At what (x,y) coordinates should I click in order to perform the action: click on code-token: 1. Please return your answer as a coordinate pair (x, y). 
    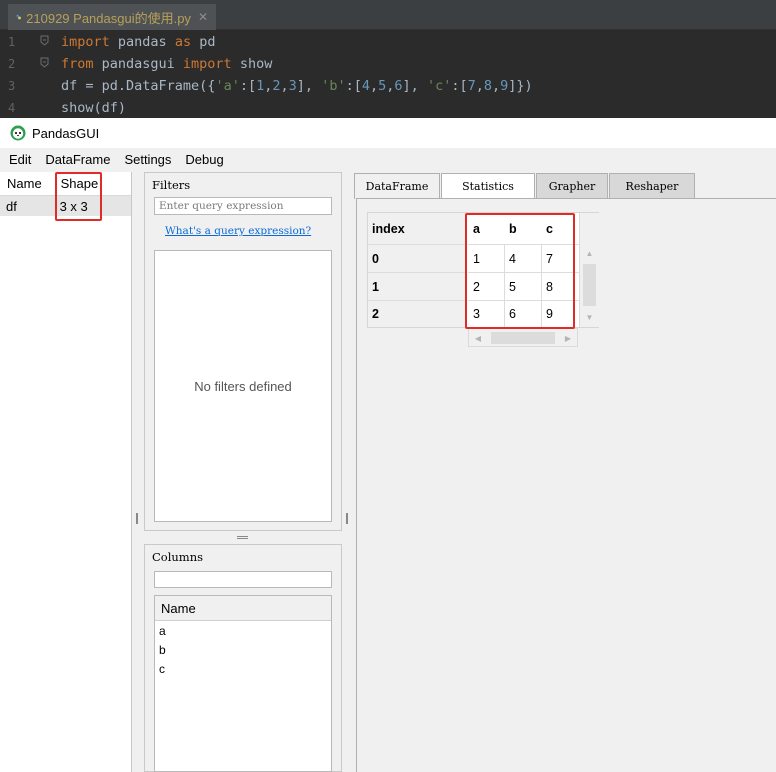
    Looking at the image, I should click on (260, 86).